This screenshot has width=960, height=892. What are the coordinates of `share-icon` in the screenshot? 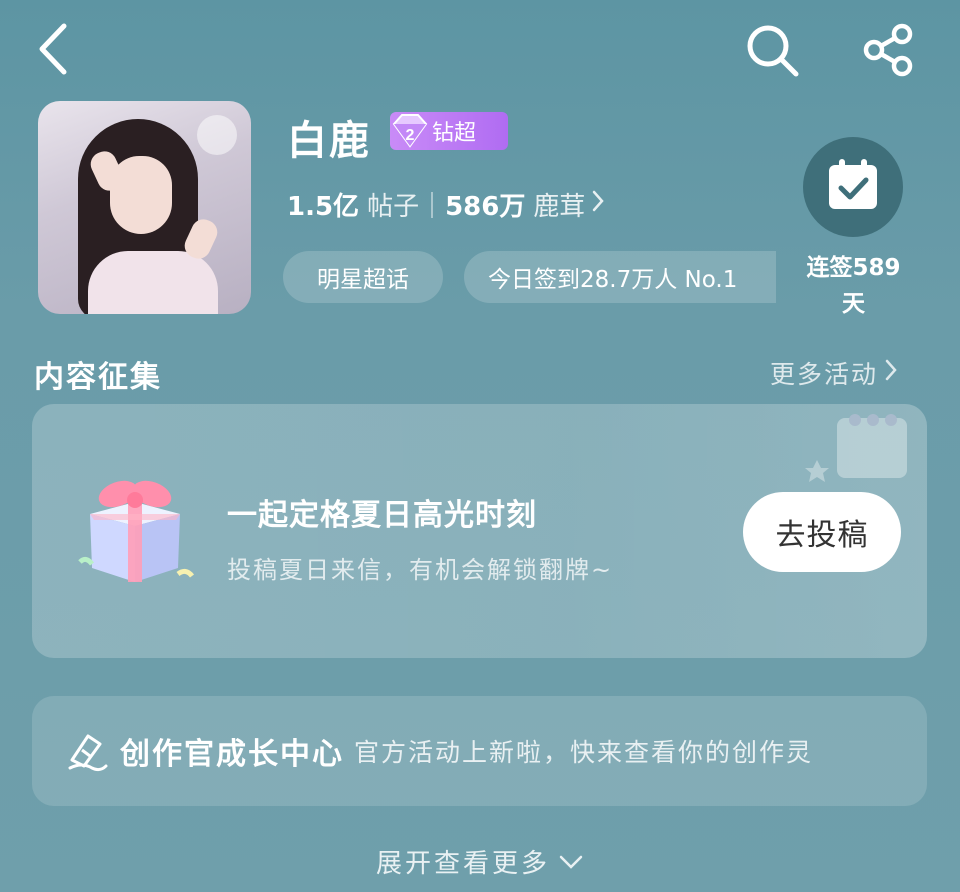 It's located at (888, 50).